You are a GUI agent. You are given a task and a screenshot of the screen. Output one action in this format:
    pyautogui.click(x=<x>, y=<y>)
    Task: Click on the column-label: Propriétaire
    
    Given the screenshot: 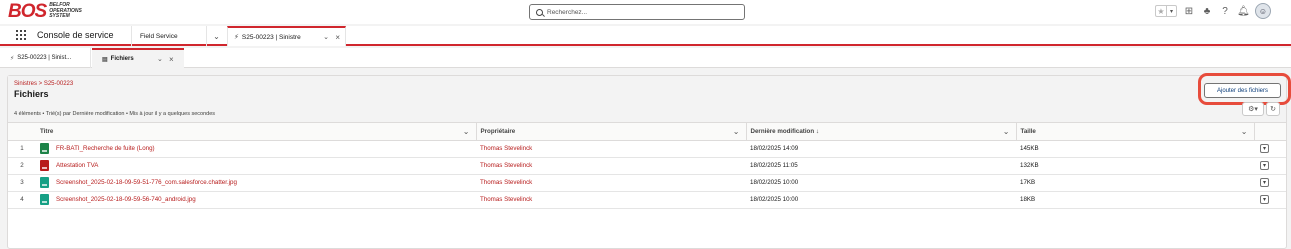 What is the action you would take?
    pyautogui.click(x=498, y=131)
    